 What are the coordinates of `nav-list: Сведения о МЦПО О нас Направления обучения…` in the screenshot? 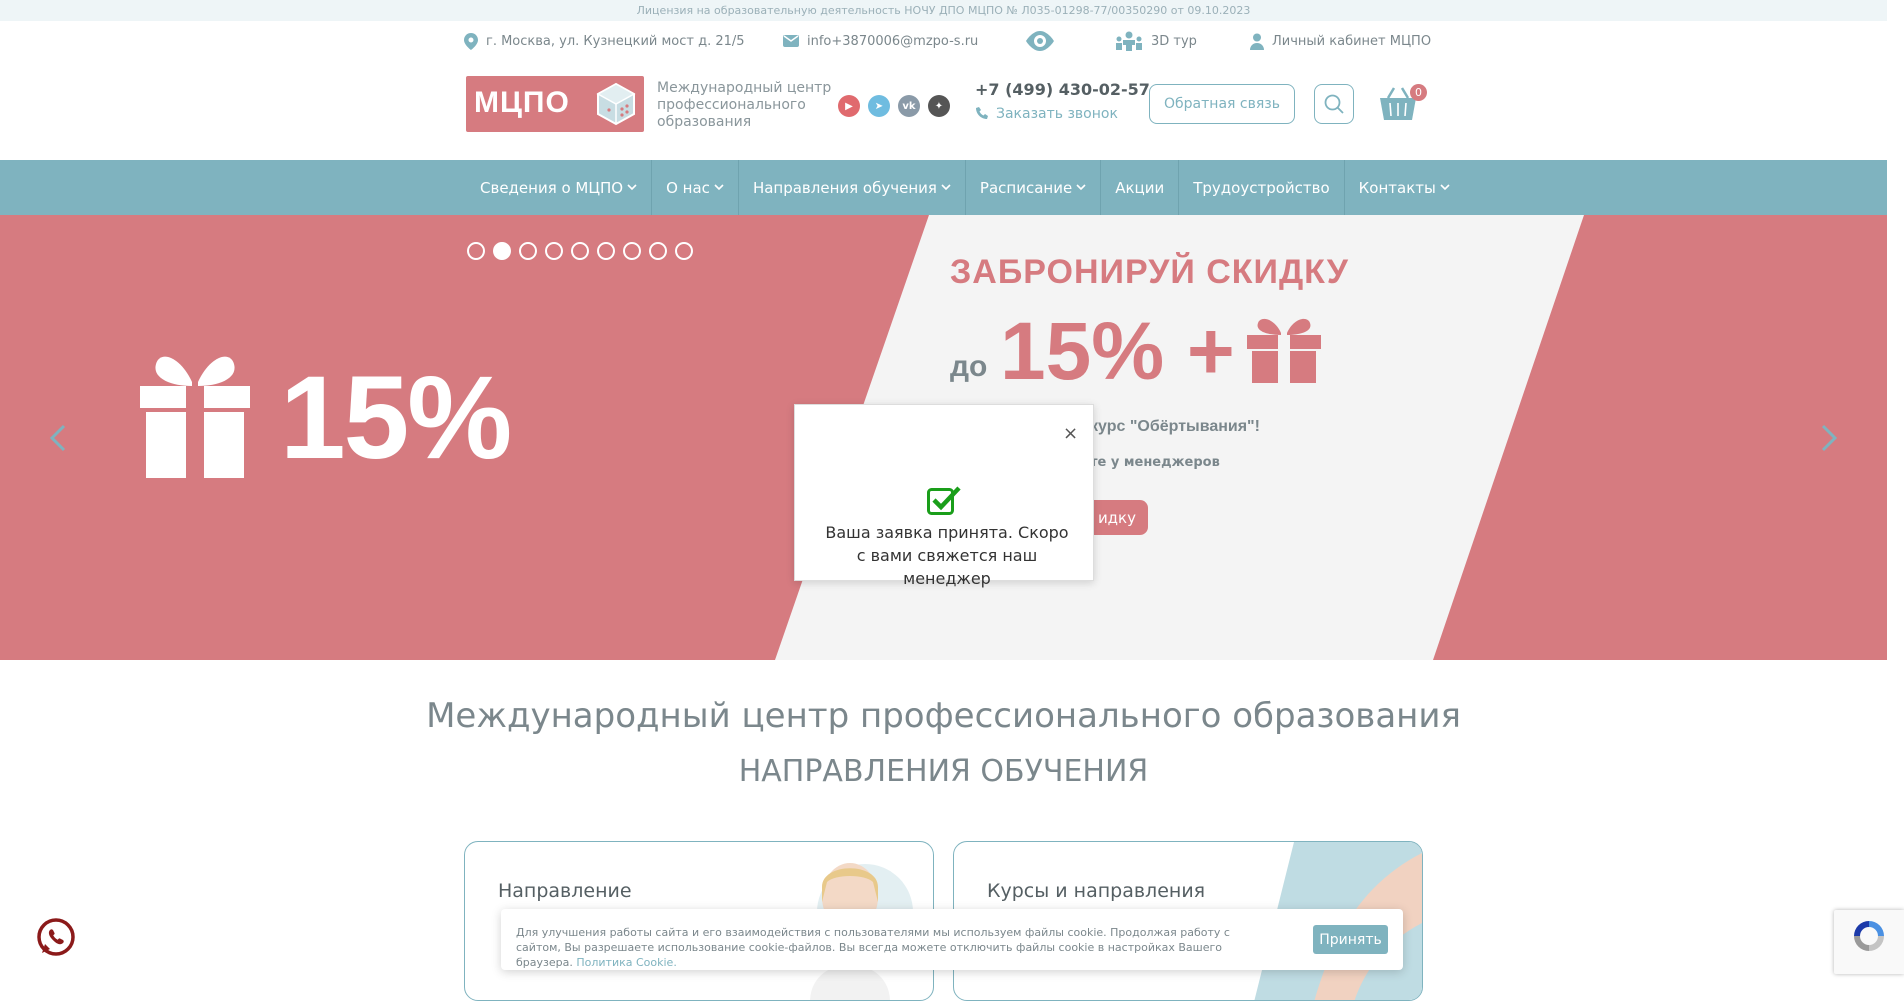 It's located at (965, 187).